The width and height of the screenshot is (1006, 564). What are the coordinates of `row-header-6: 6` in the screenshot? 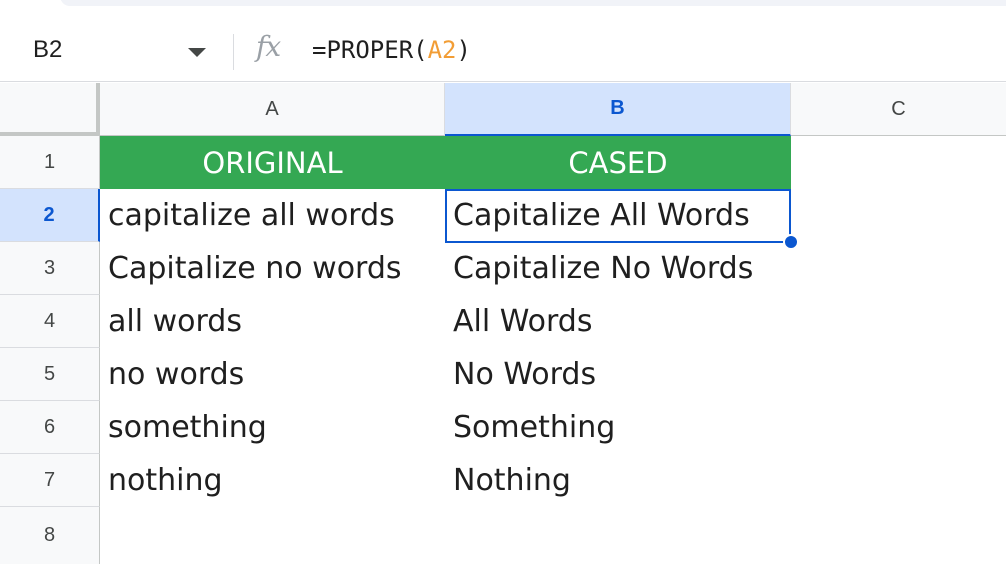 It's located at (50, 427).